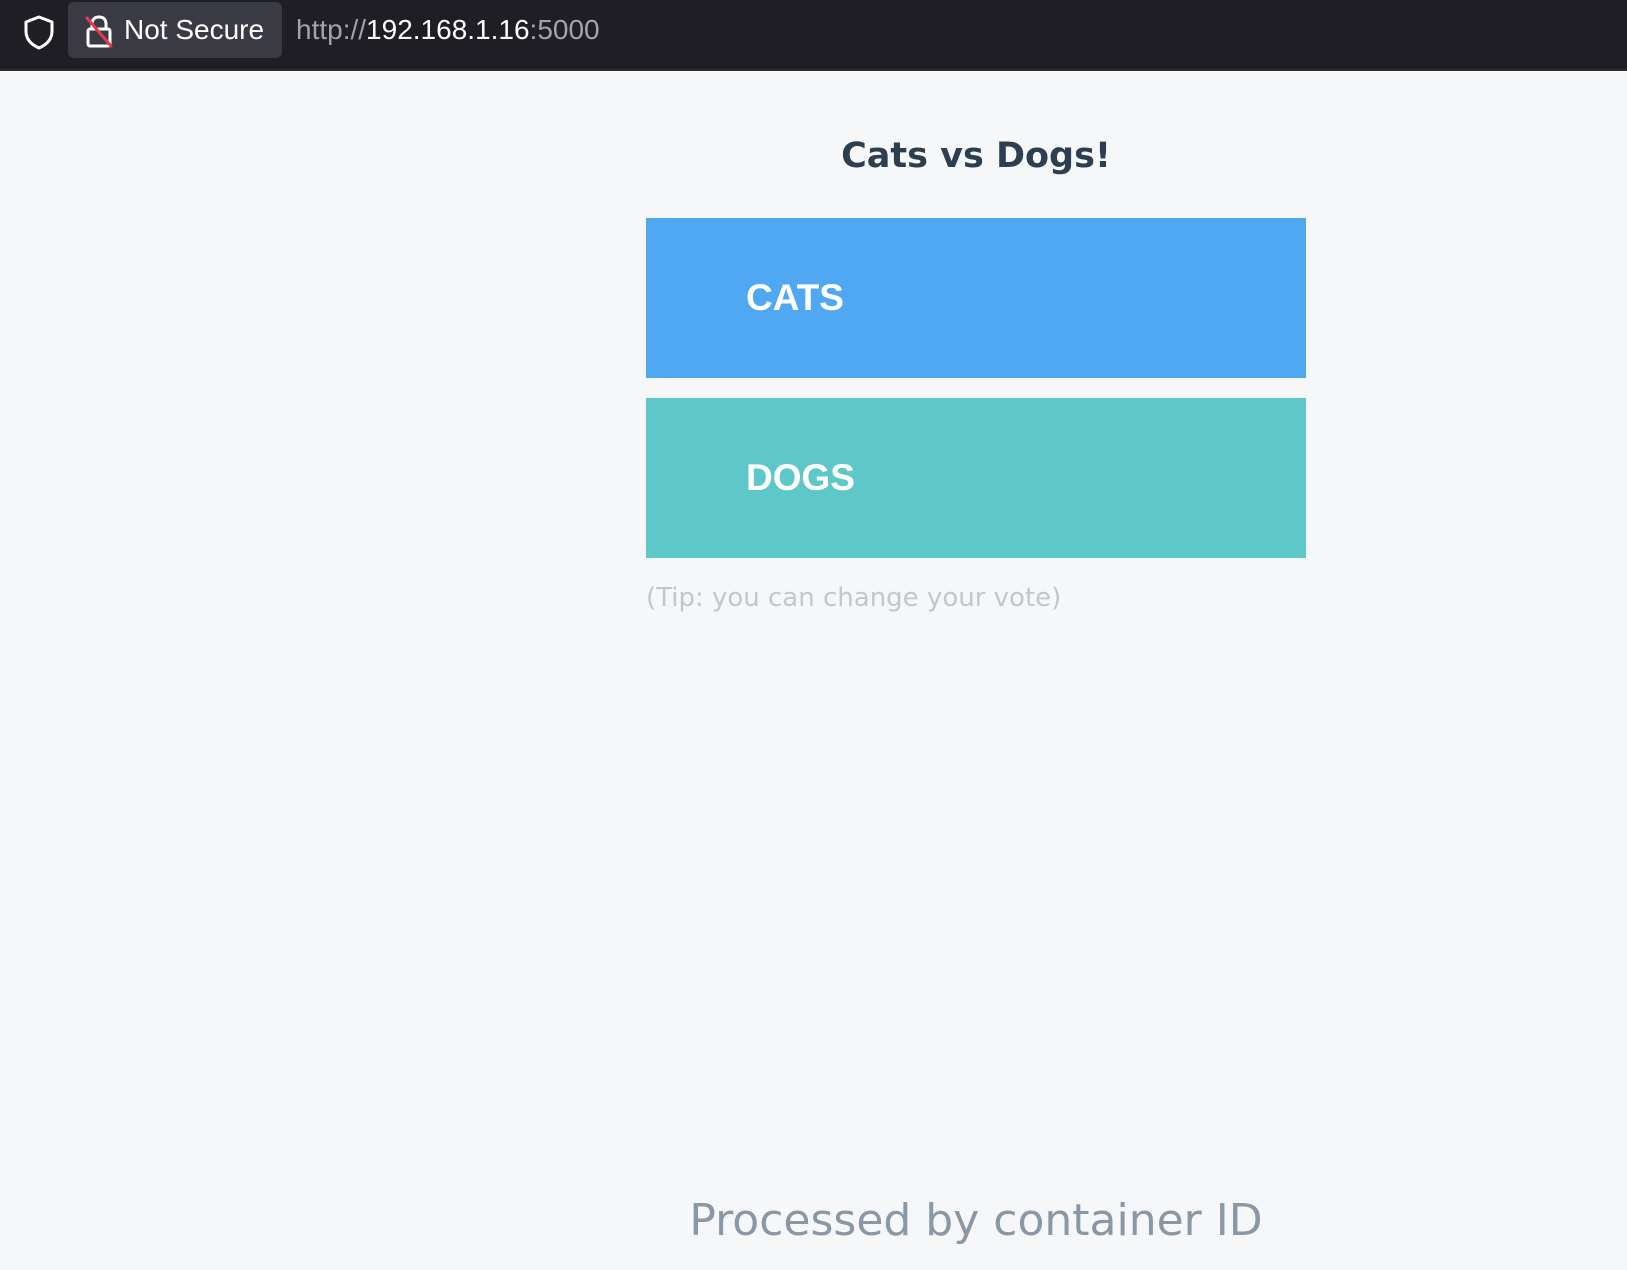 The height and width of the screenshot is (1270, 1627). What do you see at coordinates (976, 156) in the screenshot?
I see `page-title: Cats vs Dogs!` at bounding box center [976, 156].